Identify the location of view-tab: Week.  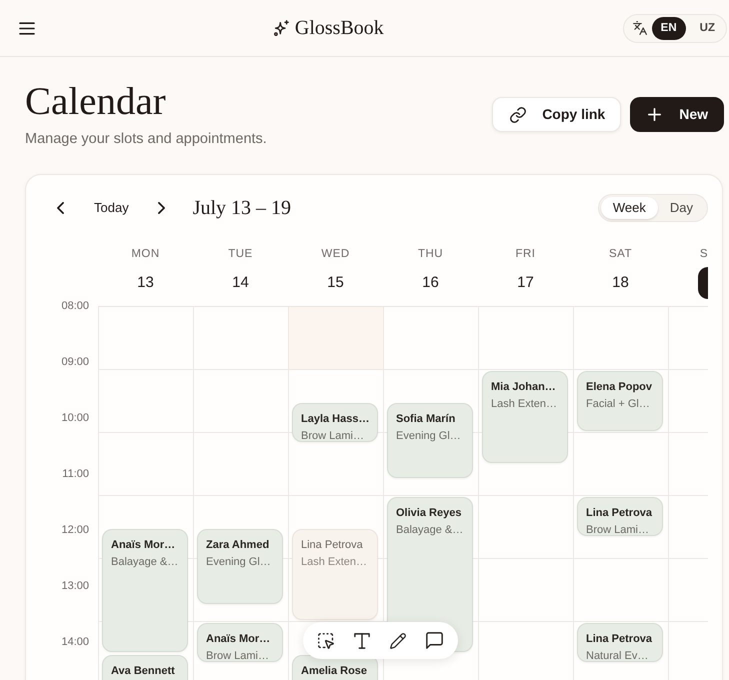
(629, 208).